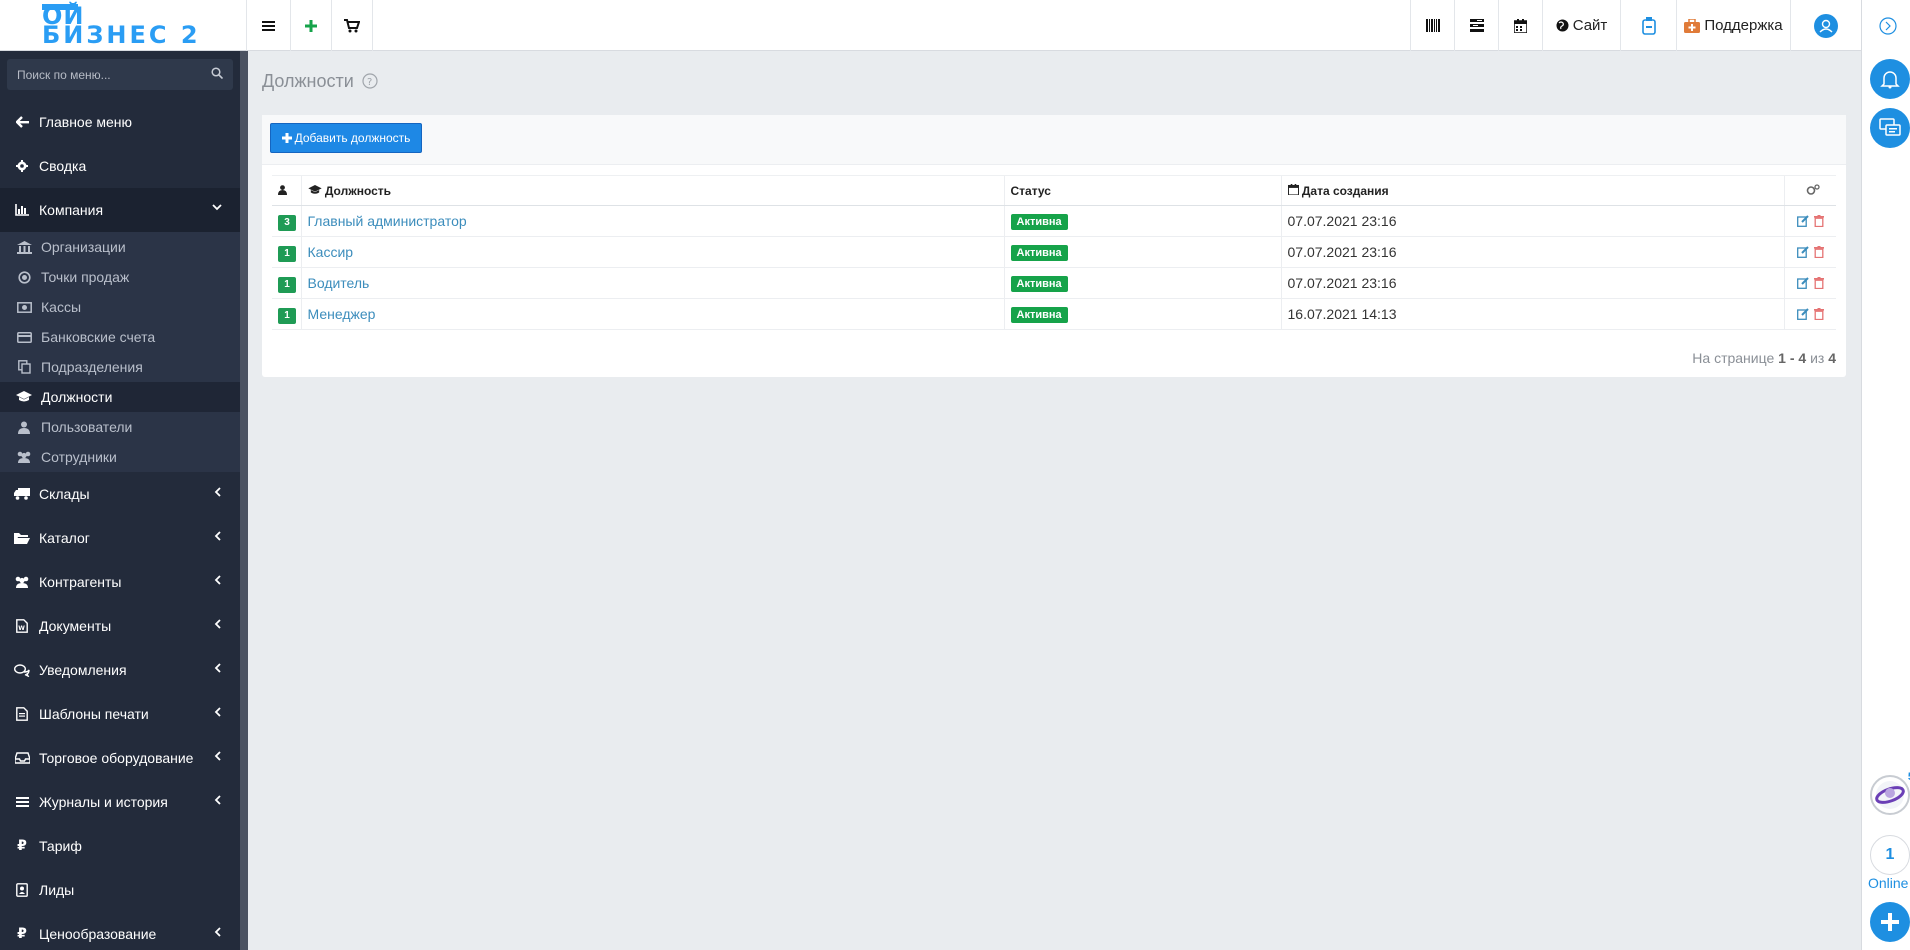 The image size is (1910, 950). What do you see at coordinates (120, 714) in the screenshot?
I see `sidebar-item-print-templates: Шаблоны печати` at bounding box center [120, 714].